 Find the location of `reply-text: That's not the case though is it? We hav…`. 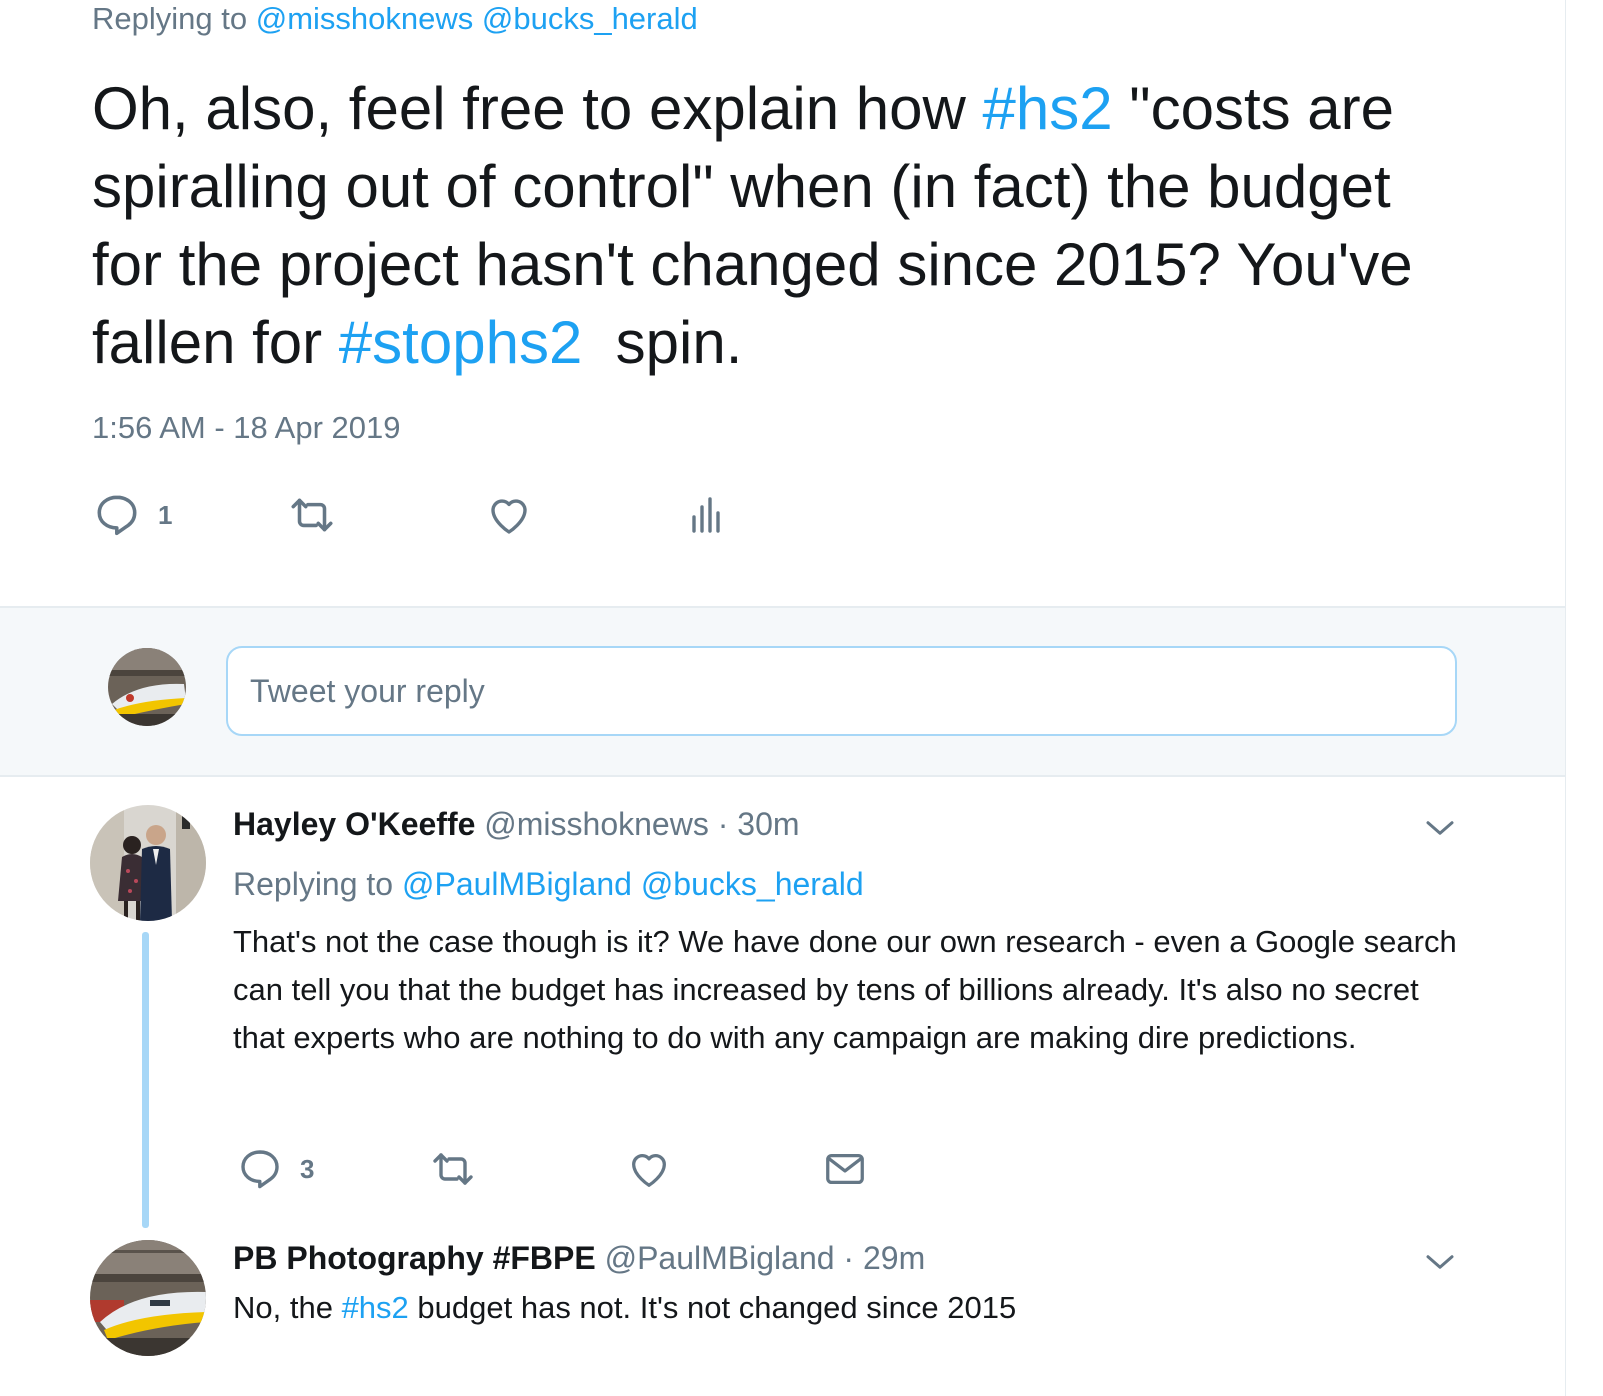

reply-text: That's not the case though is it? We hav… is located at coordinates (845, 989).